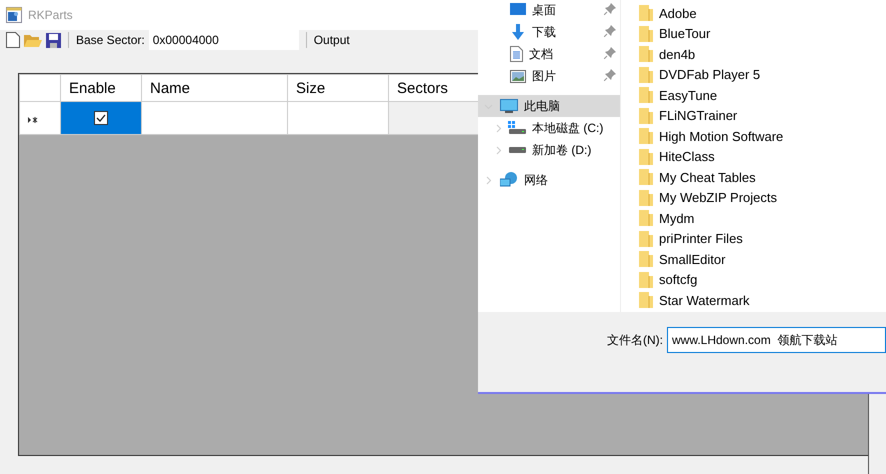  I want to click on folder-item: priPrinter Files, so click(762, 238).